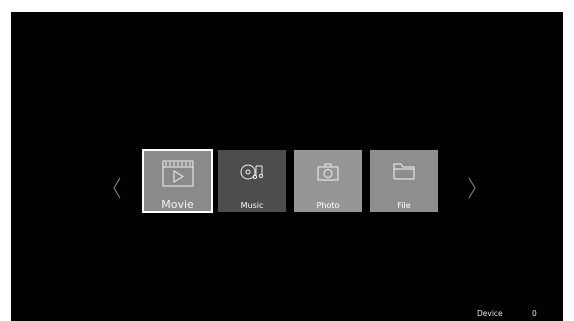 This screenshot has height=321, width=574. I want to click on photo-tile: Photo, so click(328, 181).